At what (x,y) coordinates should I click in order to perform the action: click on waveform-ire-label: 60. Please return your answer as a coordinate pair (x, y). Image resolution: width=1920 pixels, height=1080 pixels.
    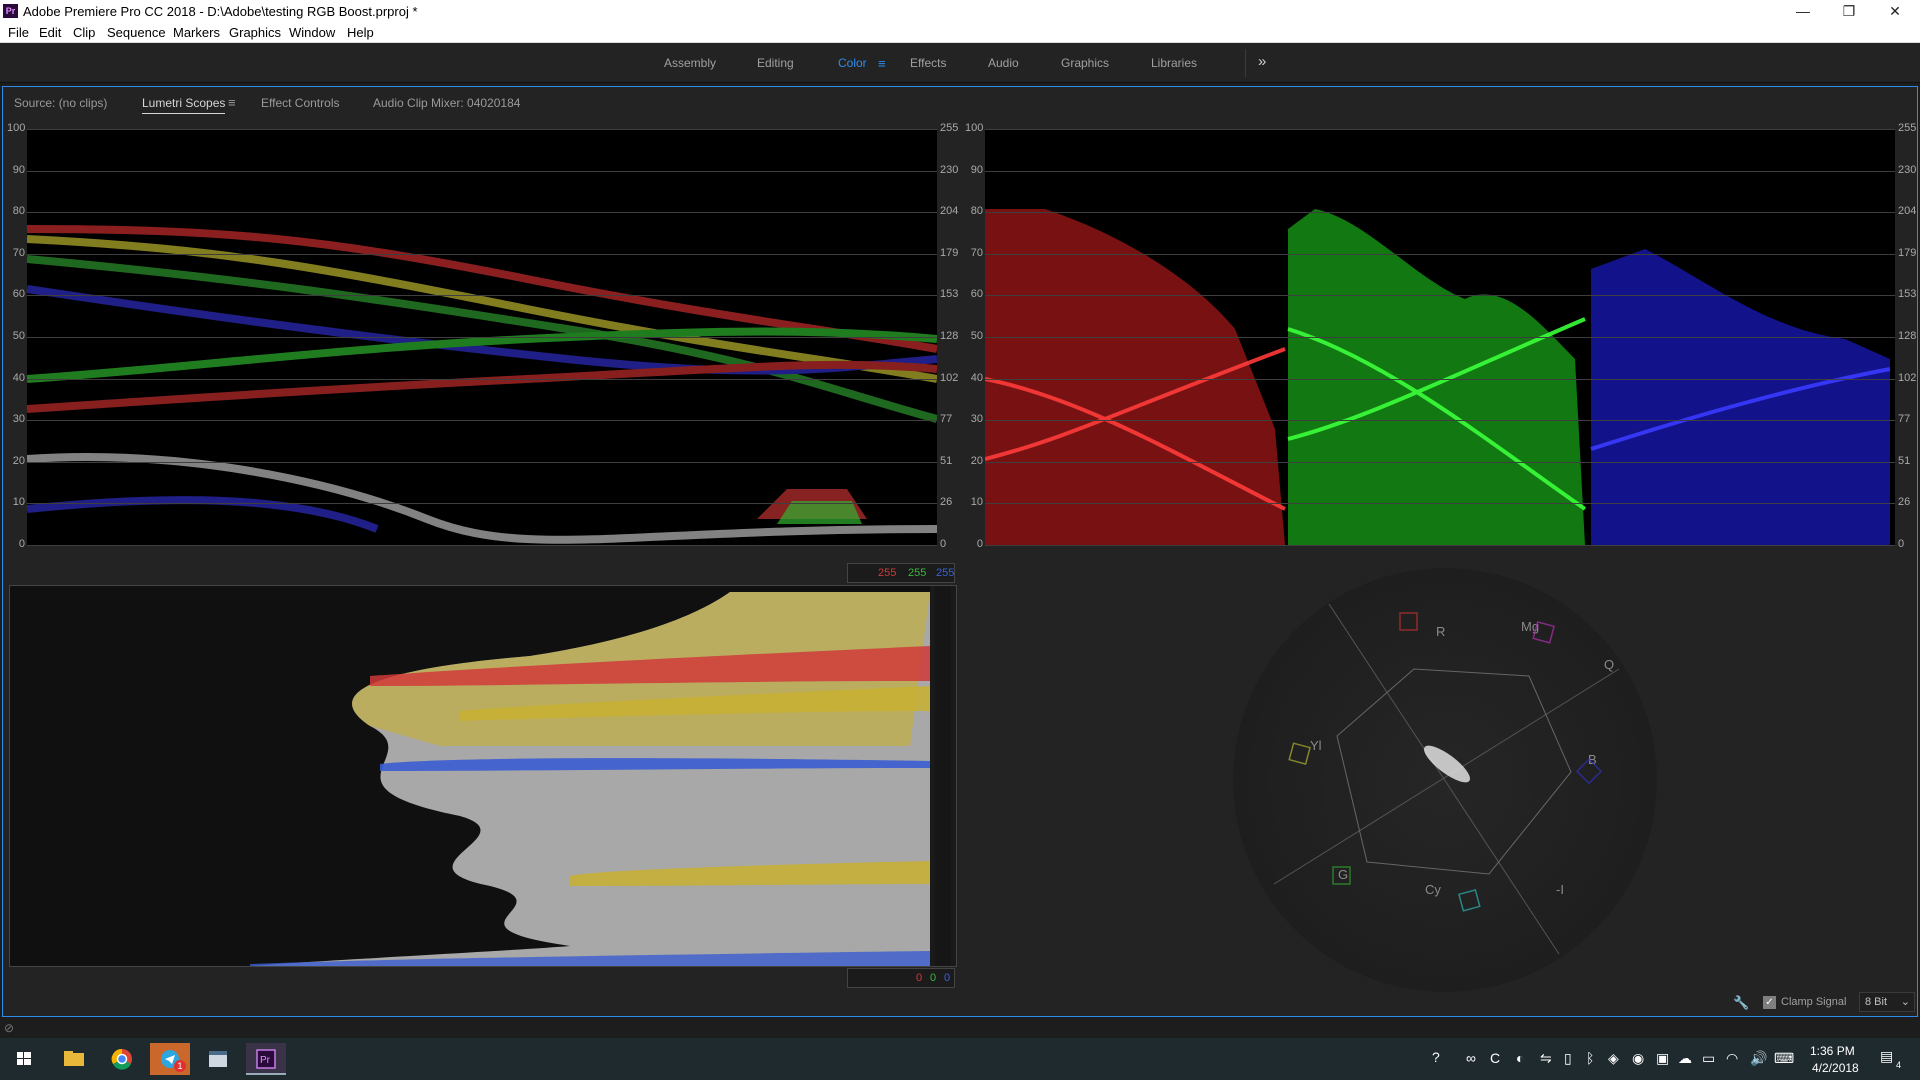
    Looking at the image, I should click on (18, 294).